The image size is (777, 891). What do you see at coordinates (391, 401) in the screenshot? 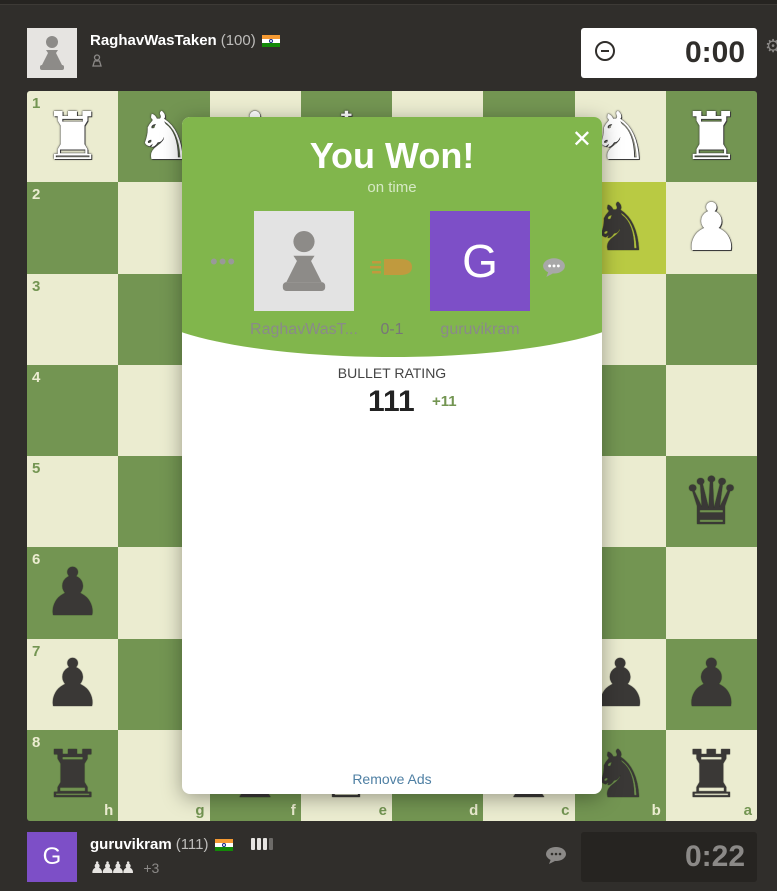
I see `rating-value: 111` at bounding box center [391, 401].